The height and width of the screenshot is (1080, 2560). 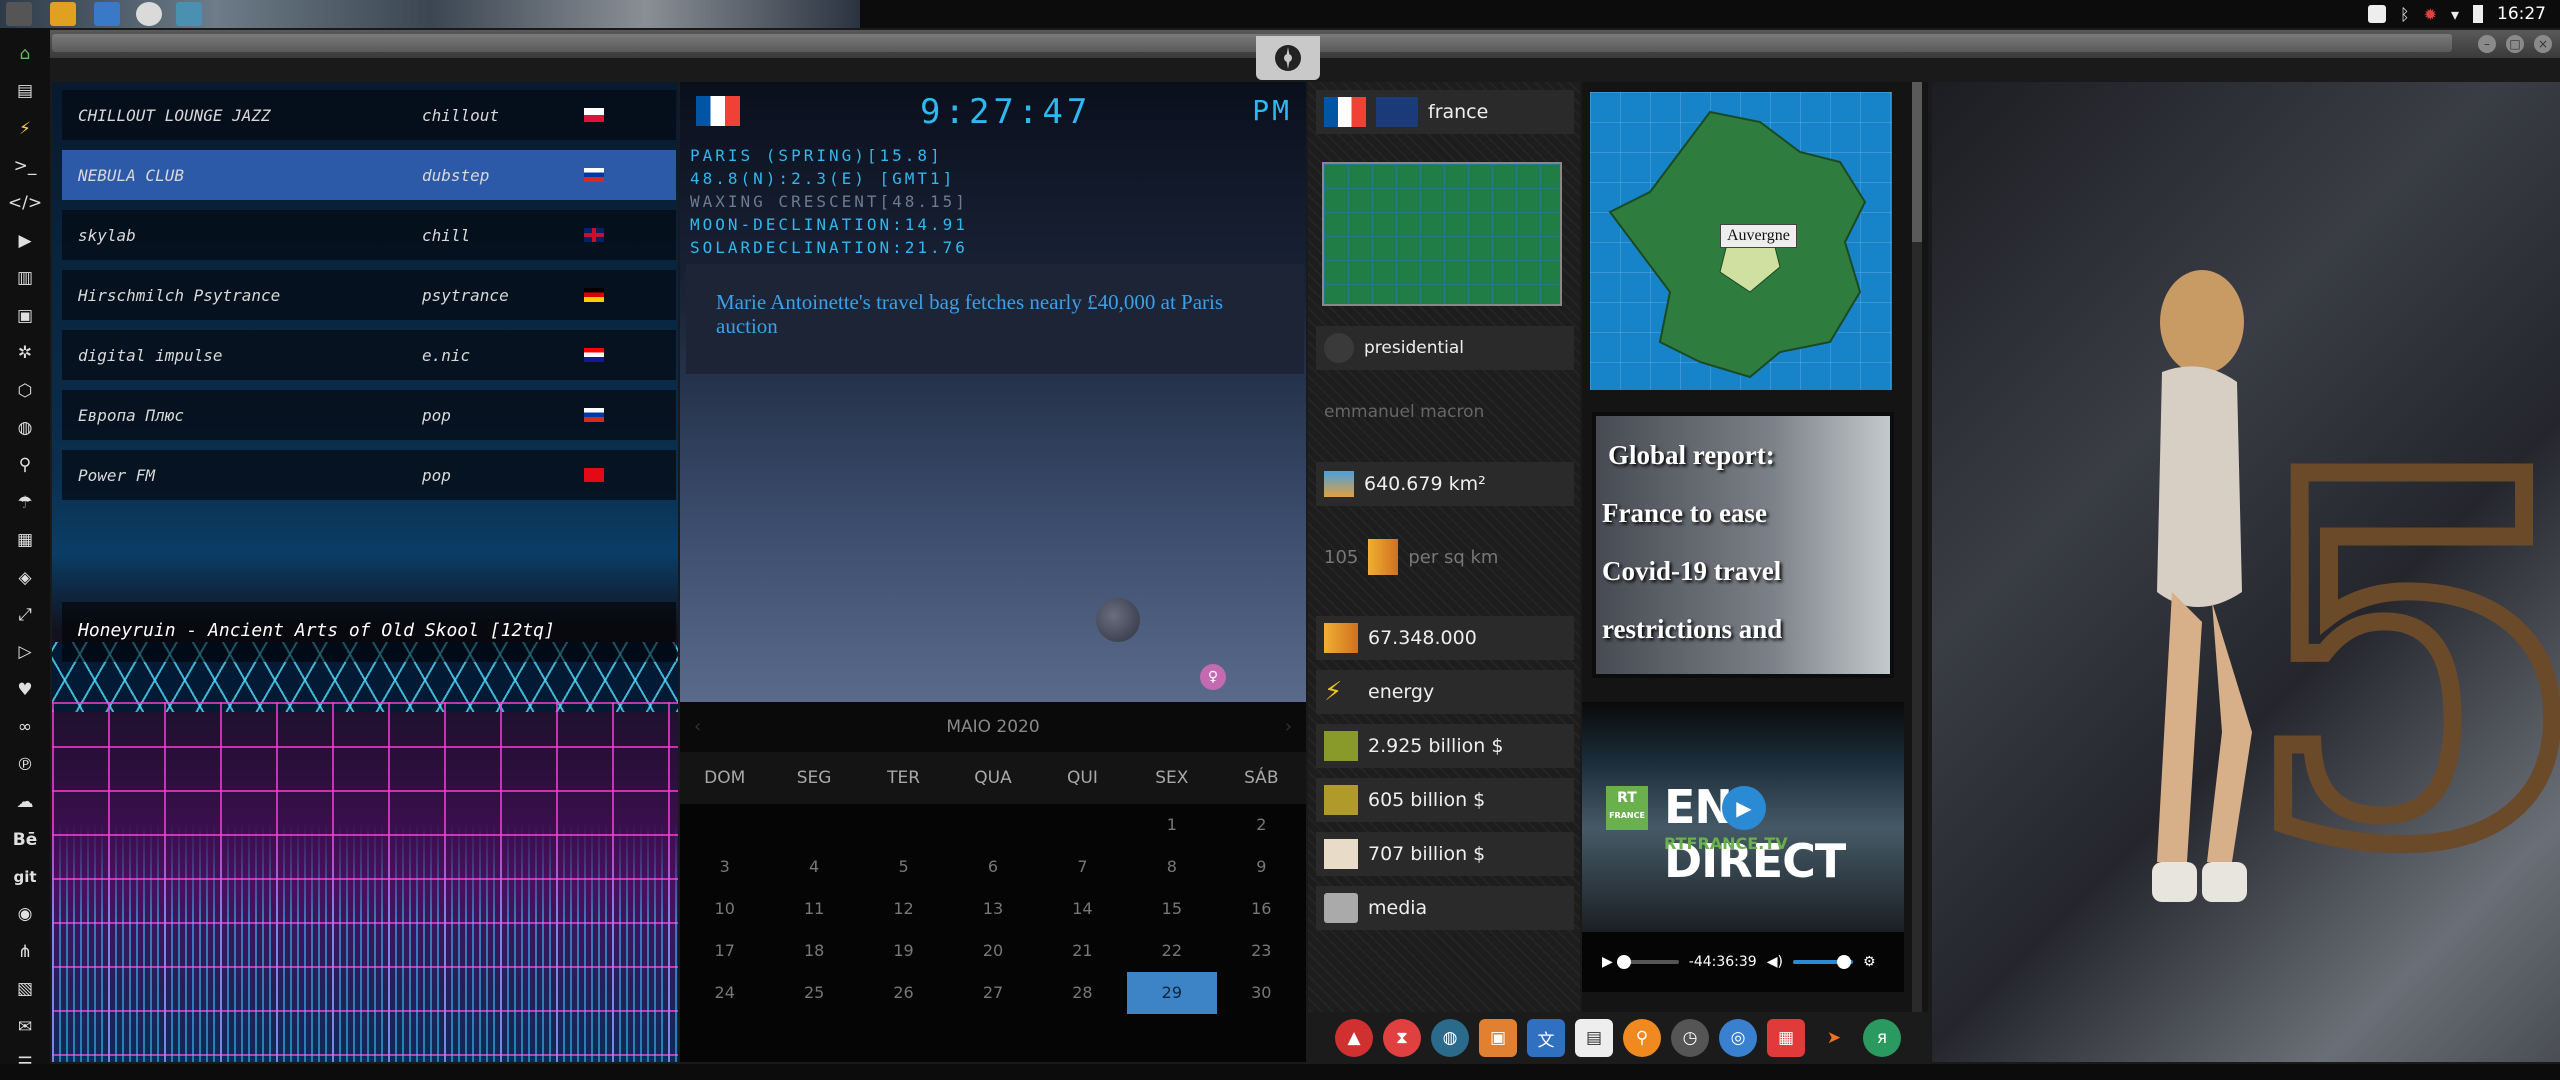 What do you see at coordinates (1261, 825) in the screenshot?
I see `calendar-day: 2` at bounding box center [1261, 825].